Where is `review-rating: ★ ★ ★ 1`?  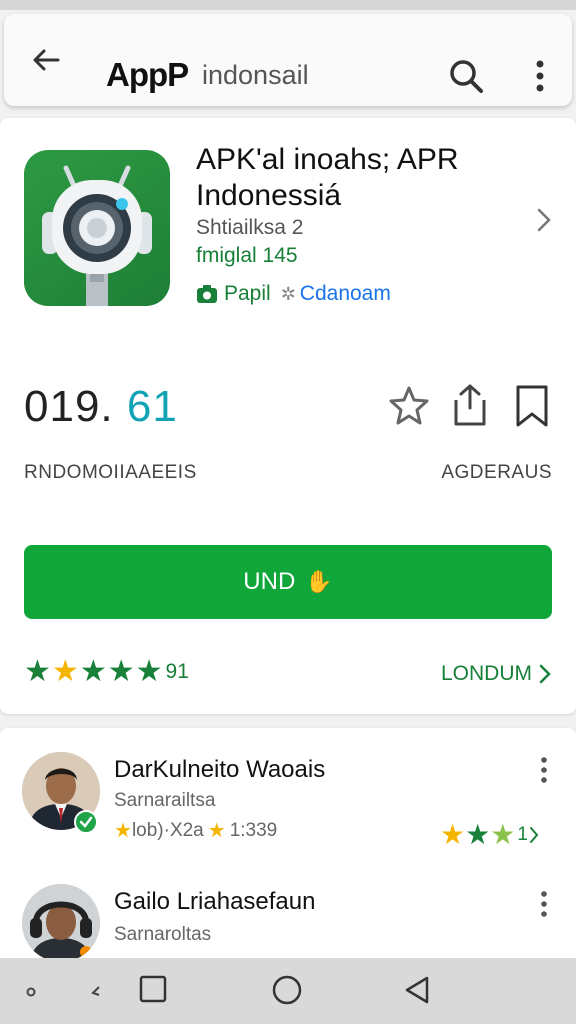 review-rating: ★ ★ ★ 1 is located at coordinates (490, 834).